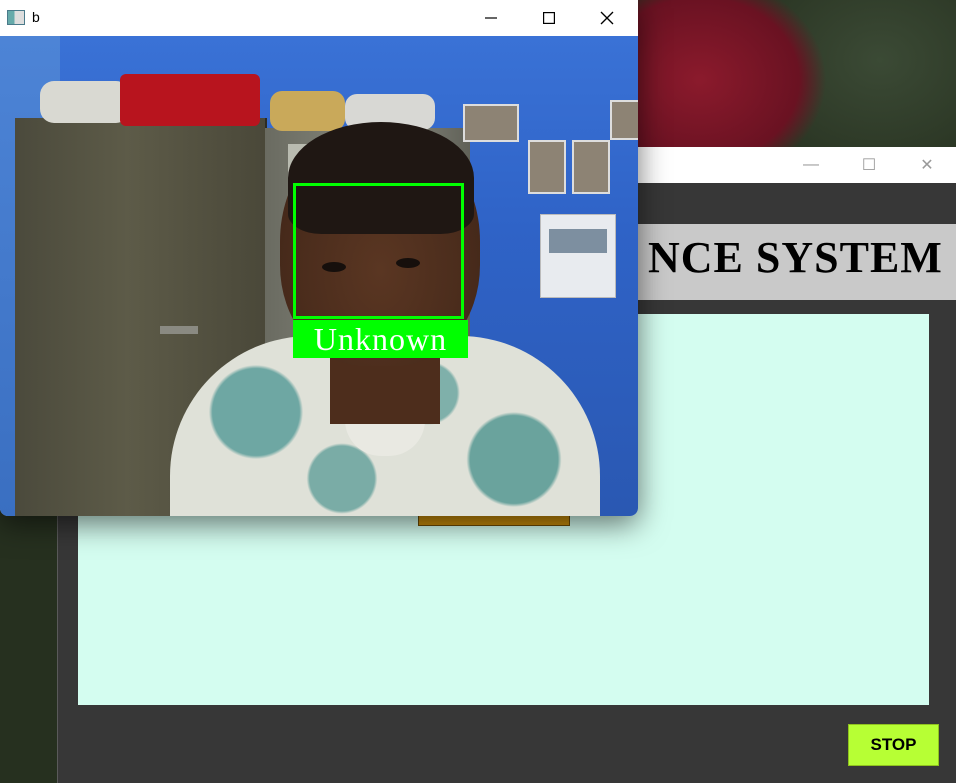 The image size is (956, 783). Describe the element at coordinates (16, 17) in the screenshot. I see `app-icon` at that location.